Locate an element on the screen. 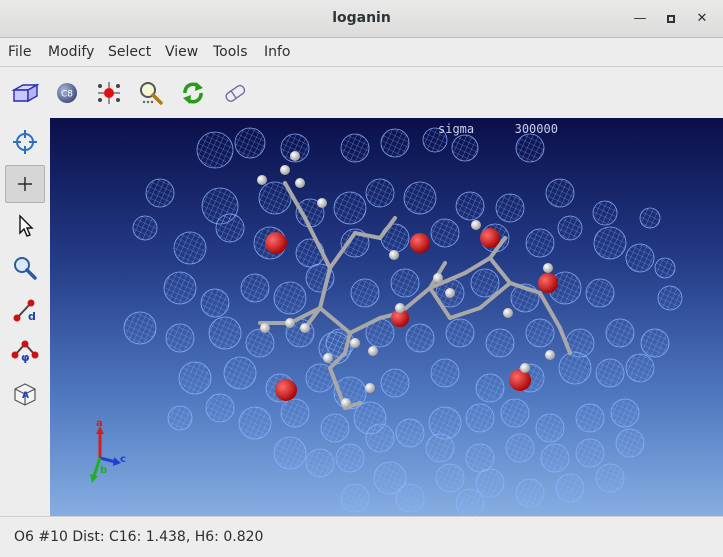  atom-center-button is located at coordinates (109, 93).